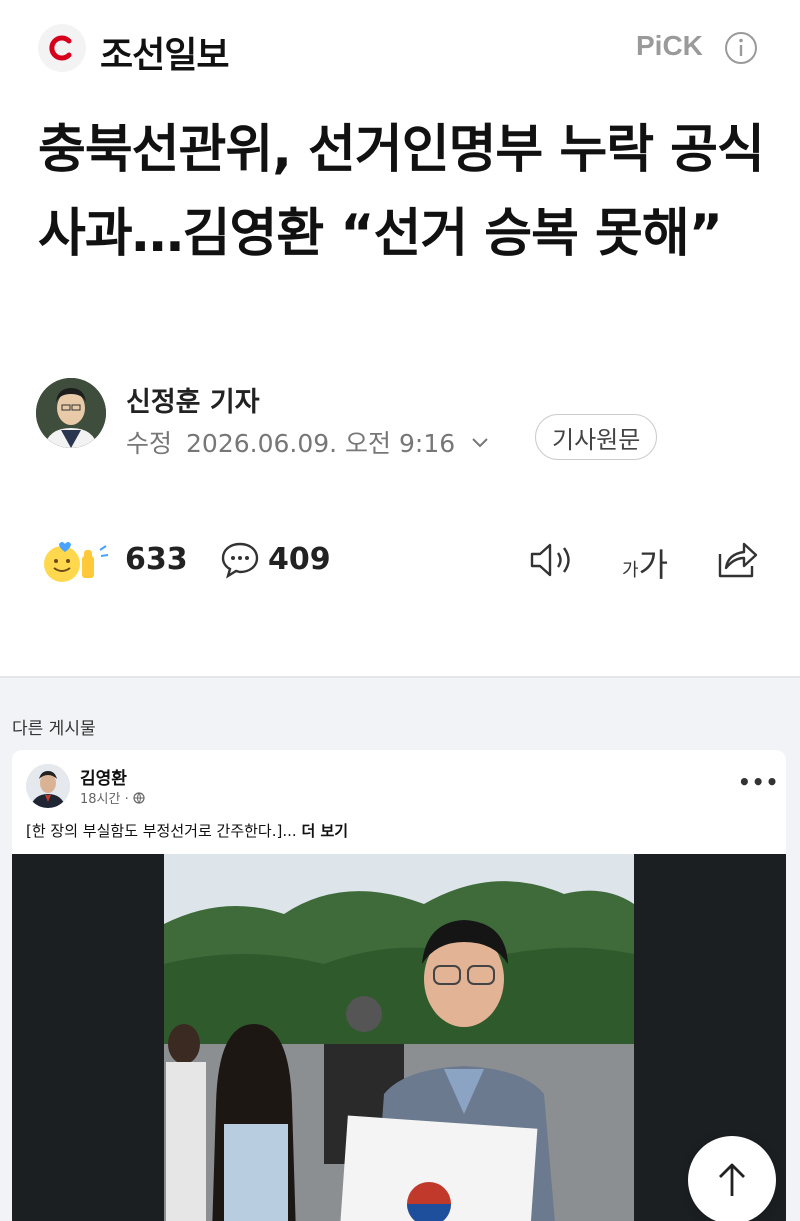 The image size is (800, 1221). Describe the element at coordinates (139, 797) in the screenshot. I see `globe-icon` at that location.